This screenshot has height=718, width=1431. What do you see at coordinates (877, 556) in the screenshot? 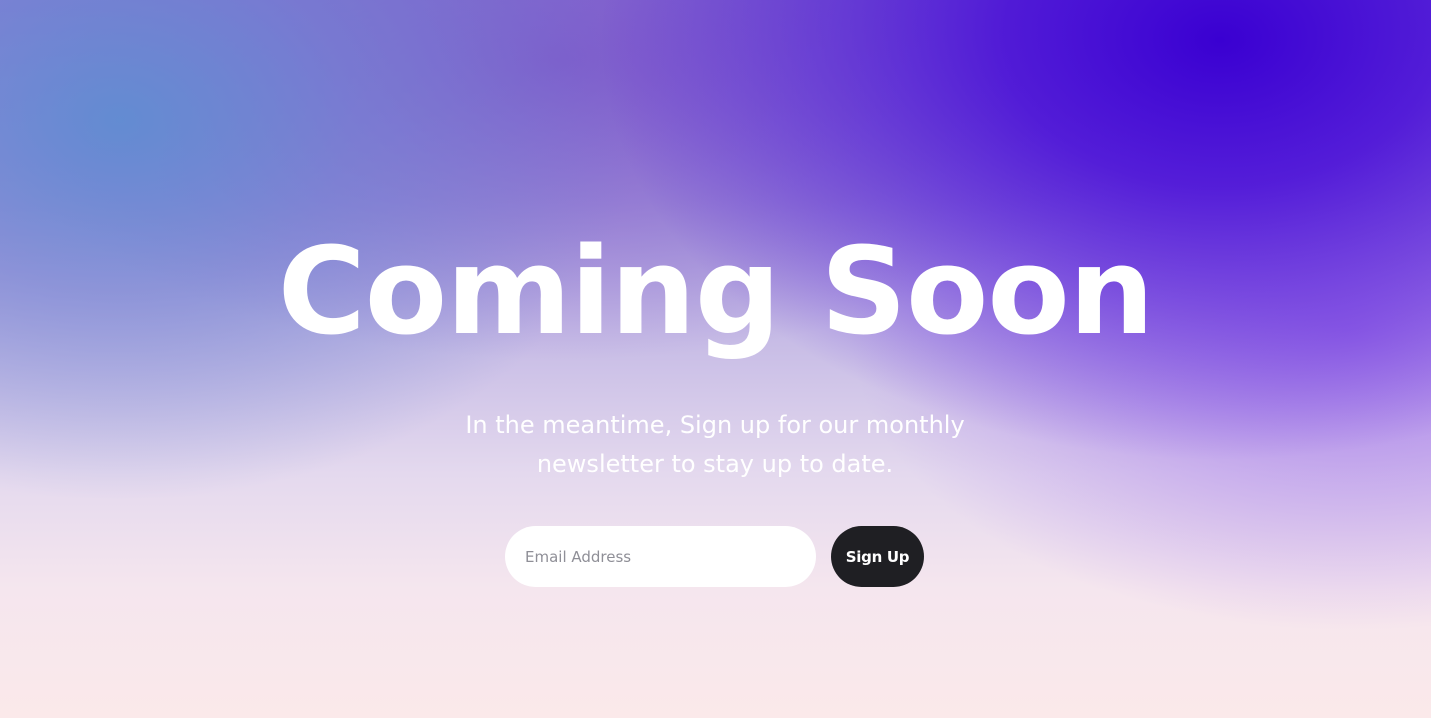
I see `sign-up-button: Sign Up` at bounding box center [877, 556].